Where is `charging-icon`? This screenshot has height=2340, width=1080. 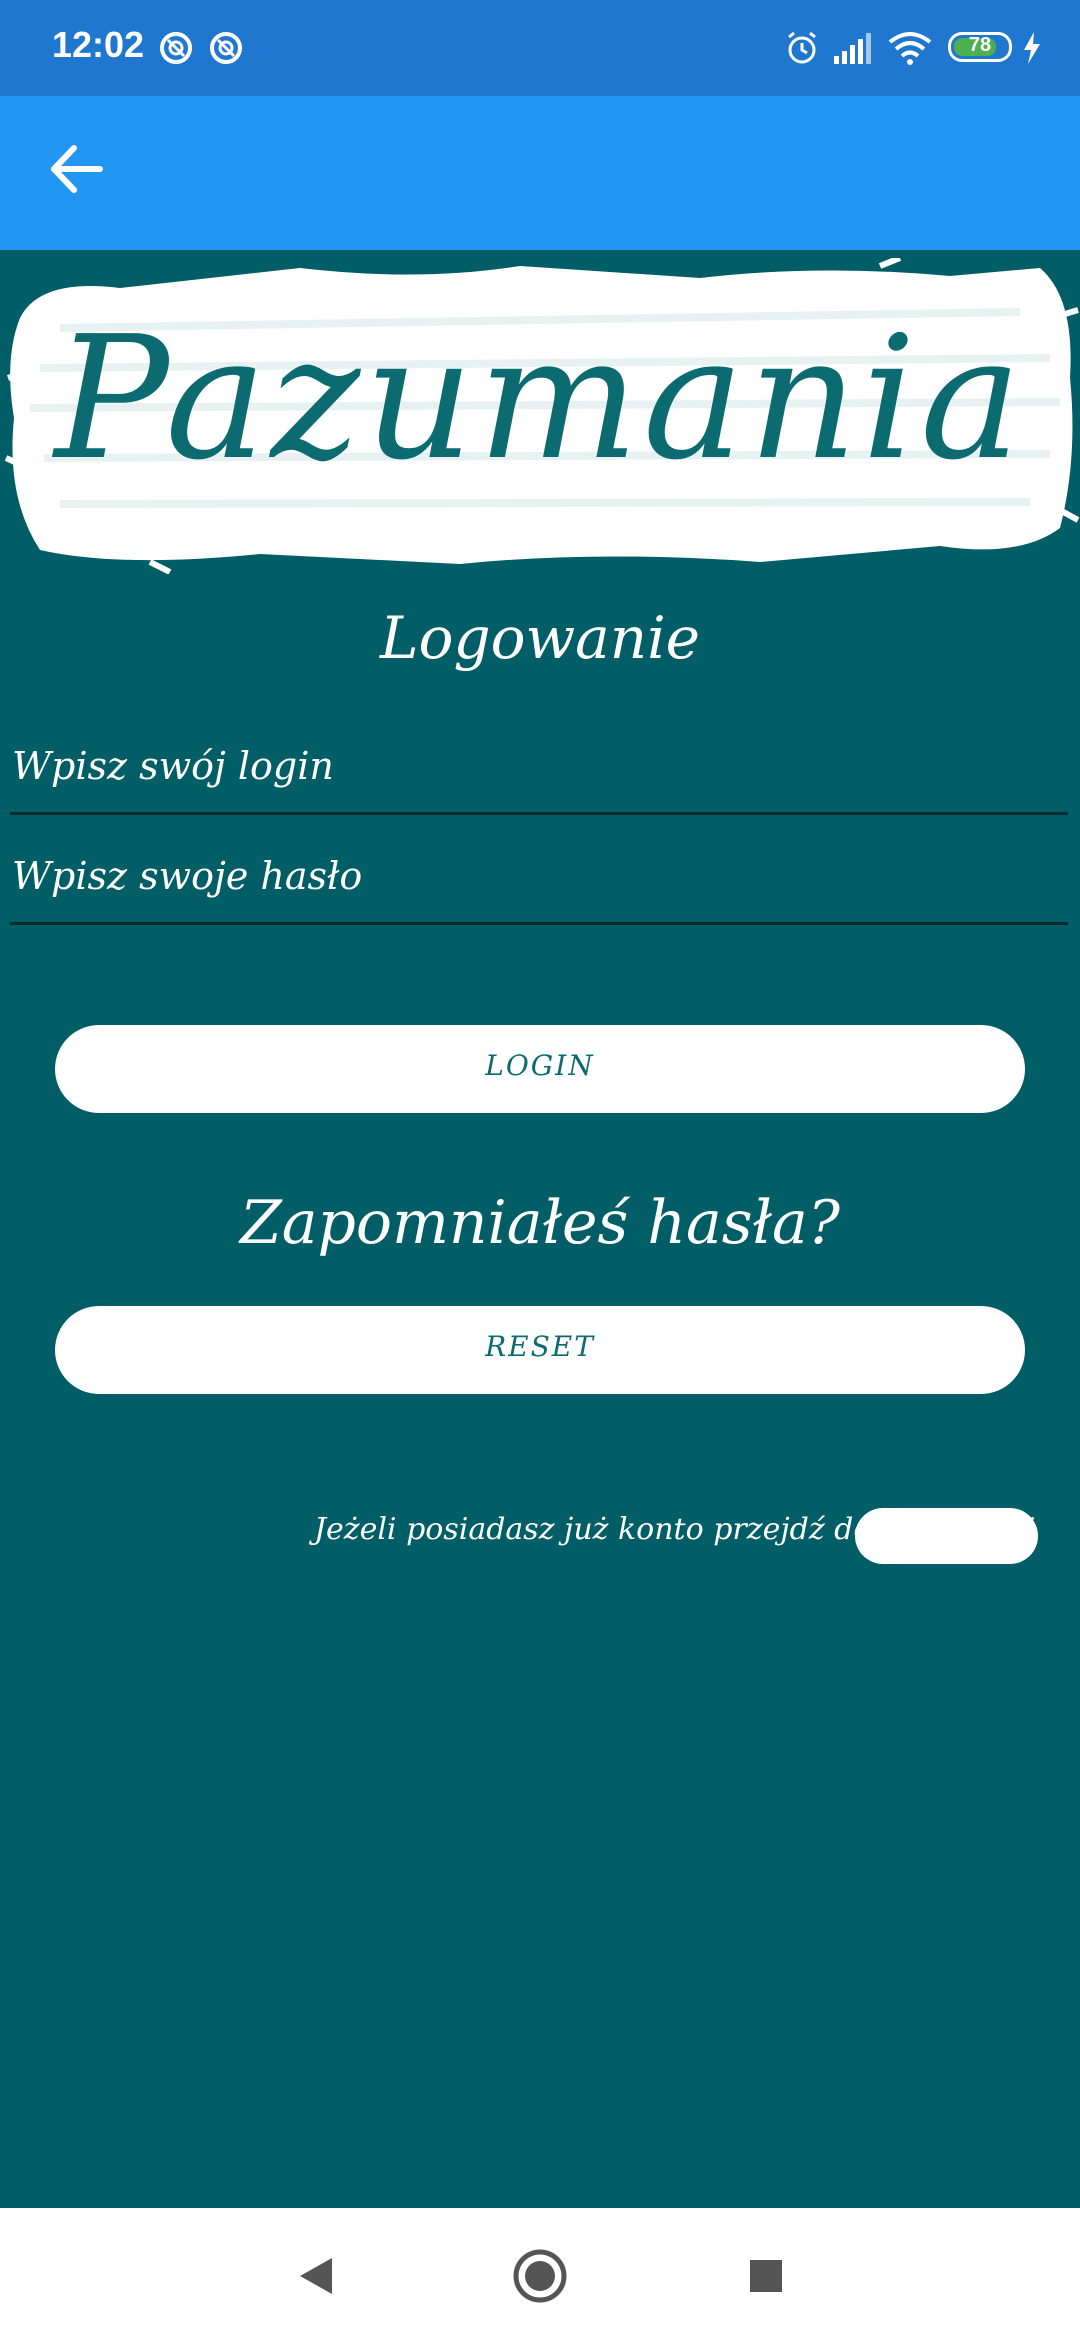
charging-icon is located at coordinates (1032, 48).